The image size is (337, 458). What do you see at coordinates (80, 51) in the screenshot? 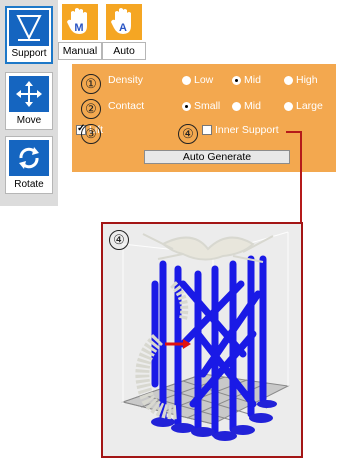
I see `manual-mode-label: Manual` at bounding box center [80, 51].